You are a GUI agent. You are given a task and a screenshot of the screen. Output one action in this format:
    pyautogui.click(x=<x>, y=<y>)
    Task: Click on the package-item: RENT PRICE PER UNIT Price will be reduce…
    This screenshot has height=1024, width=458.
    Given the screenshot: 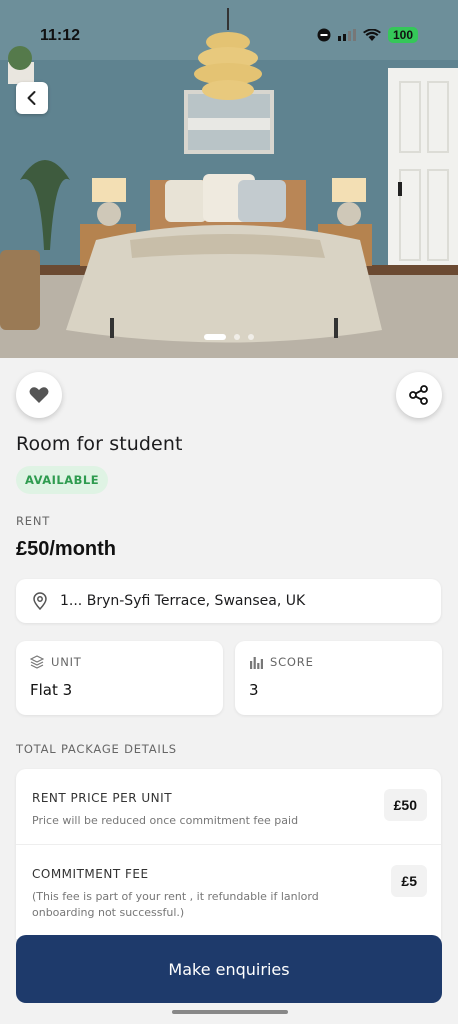 What is the action you would take?
    pyautogui.click(x=228, y=806)
    